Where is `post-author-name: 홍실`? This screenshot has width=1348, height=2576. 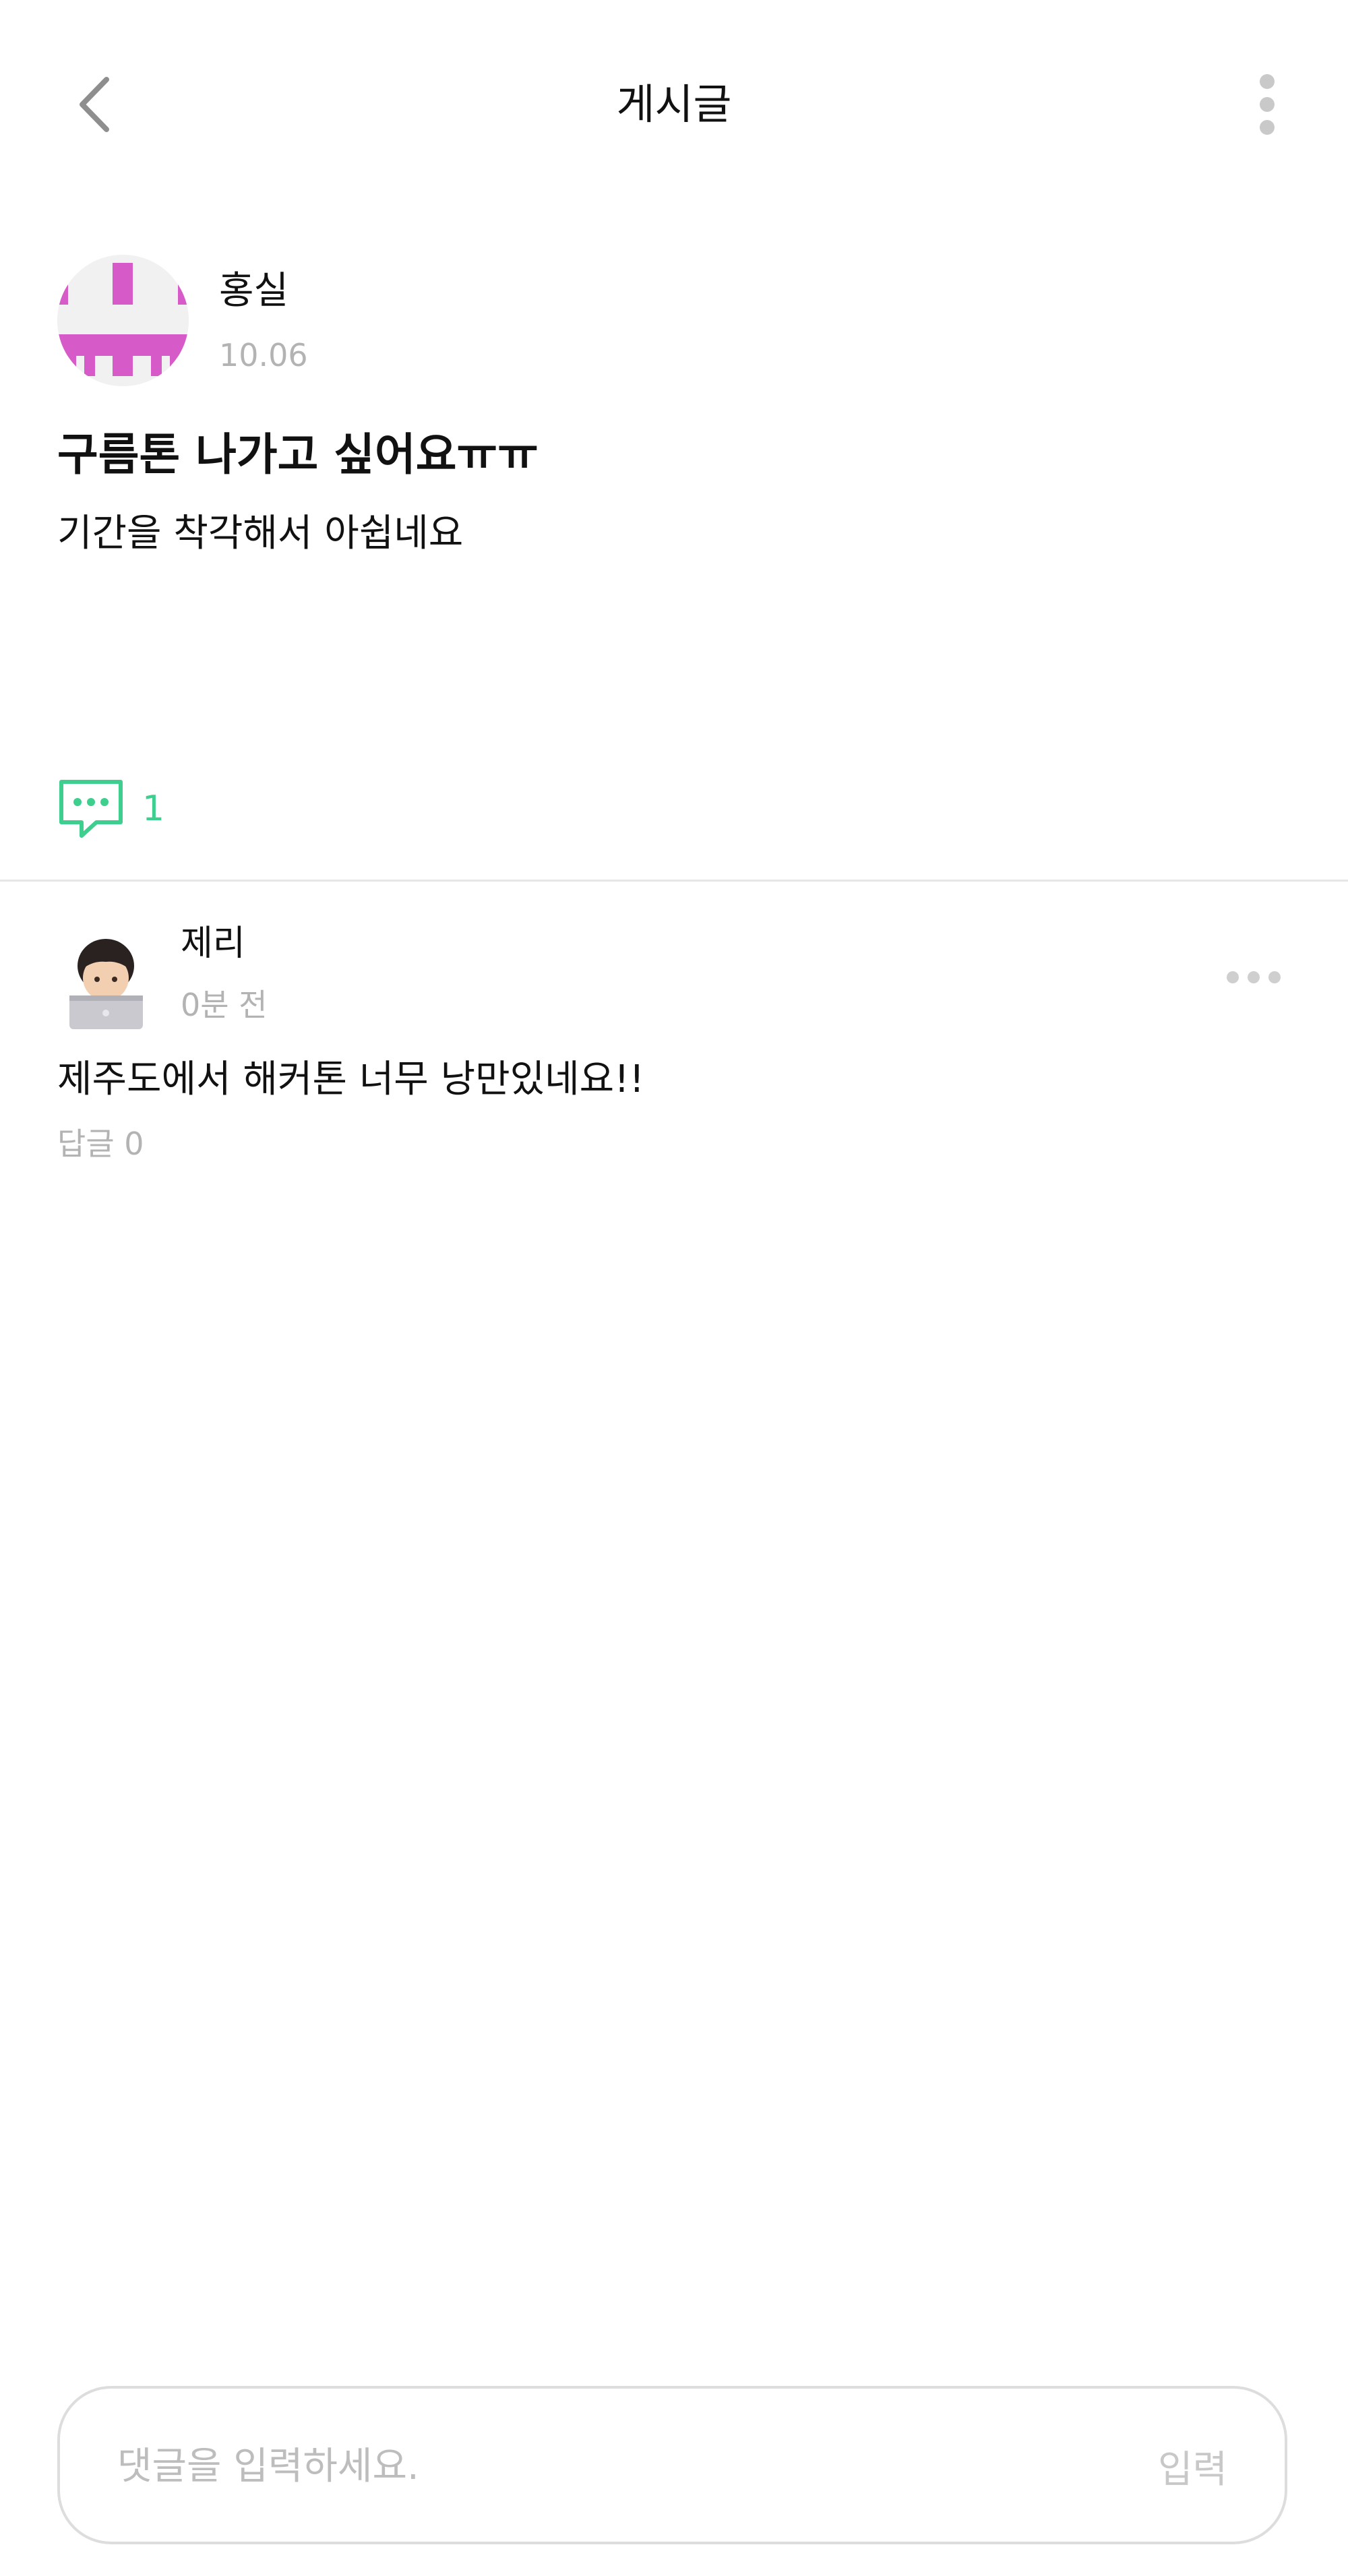
post-author-name: 홍실 is located at coordinates (253, 291).